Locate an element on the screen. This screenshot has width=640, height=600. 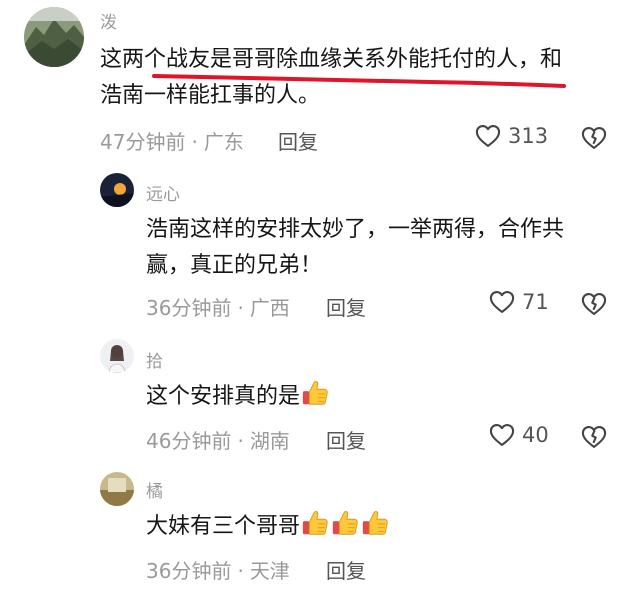
comment-location: 广东 is located at coordinates (223, 142).